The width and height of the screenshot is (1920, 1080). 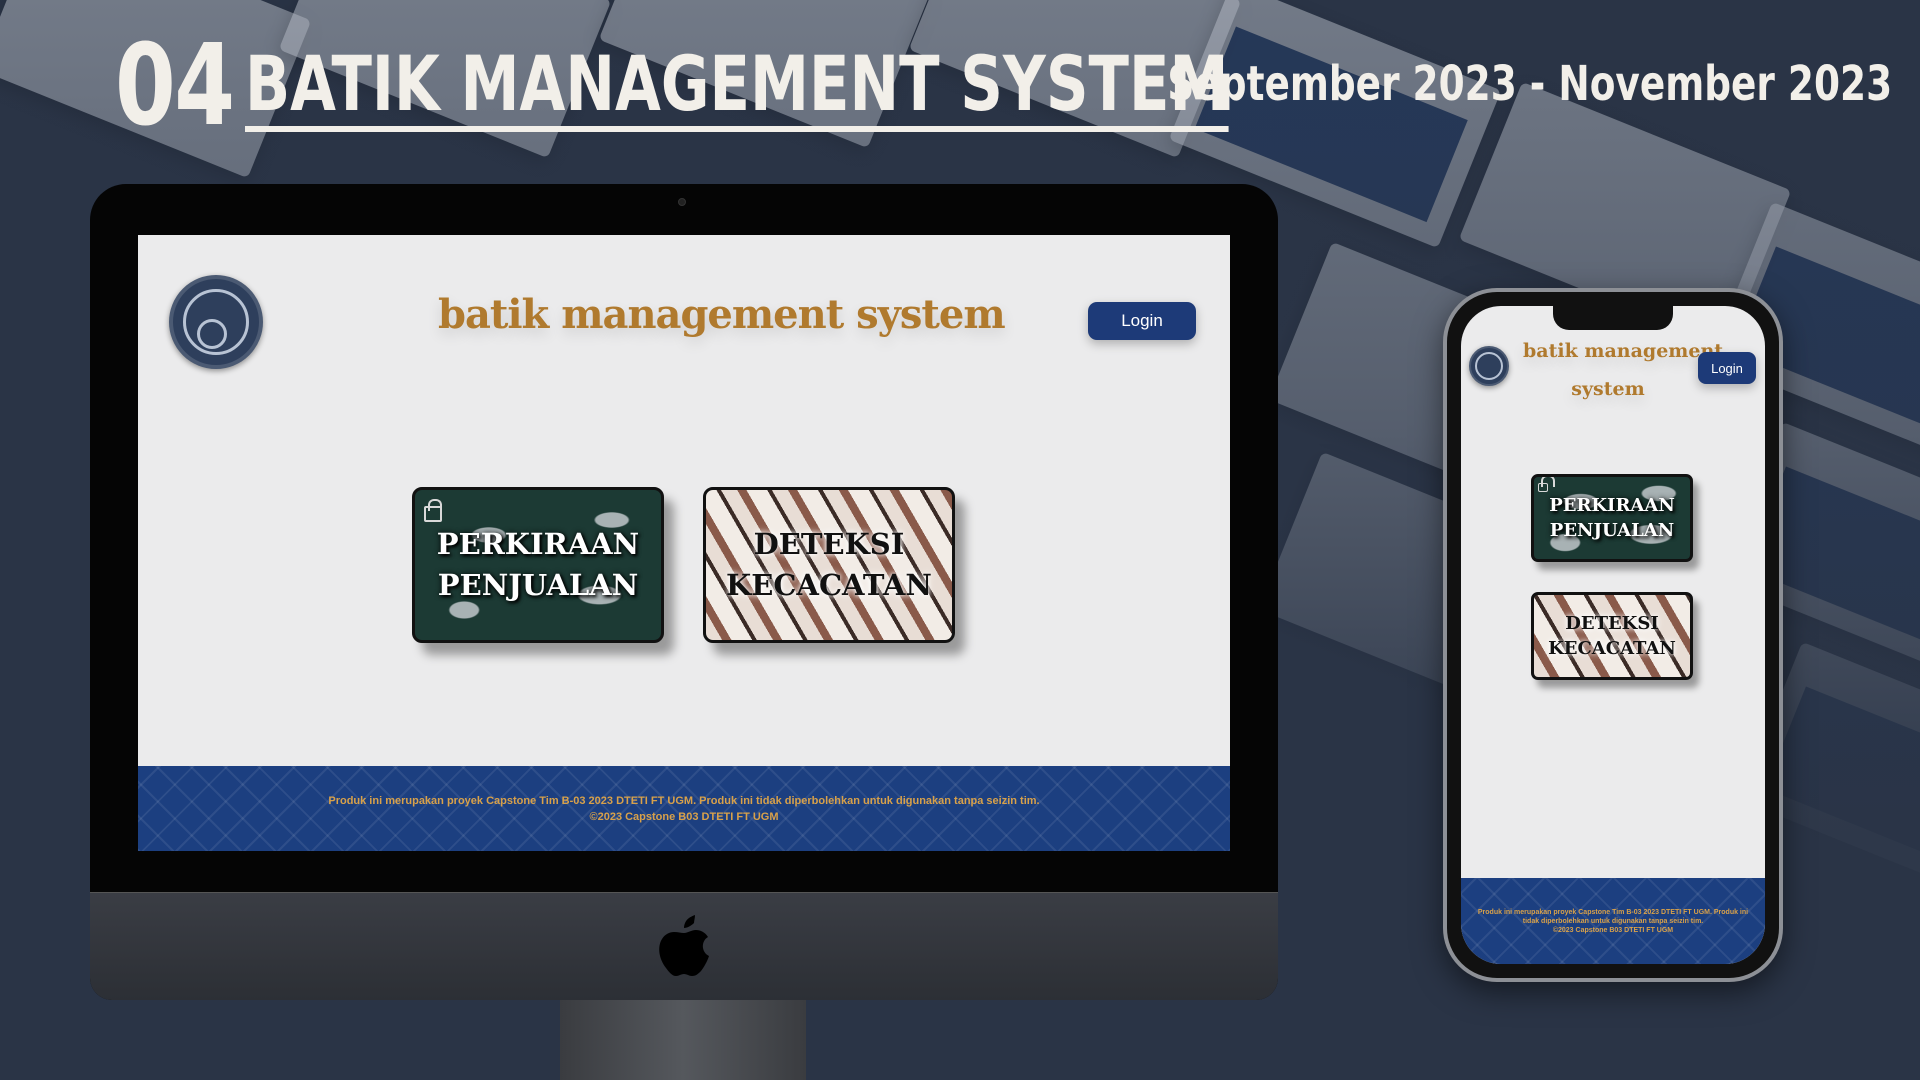 What do you see at coordinates (1623, 351) in the screenshot?
I see `brand-title-line1: batik management` at bounding box center [1623, 351].